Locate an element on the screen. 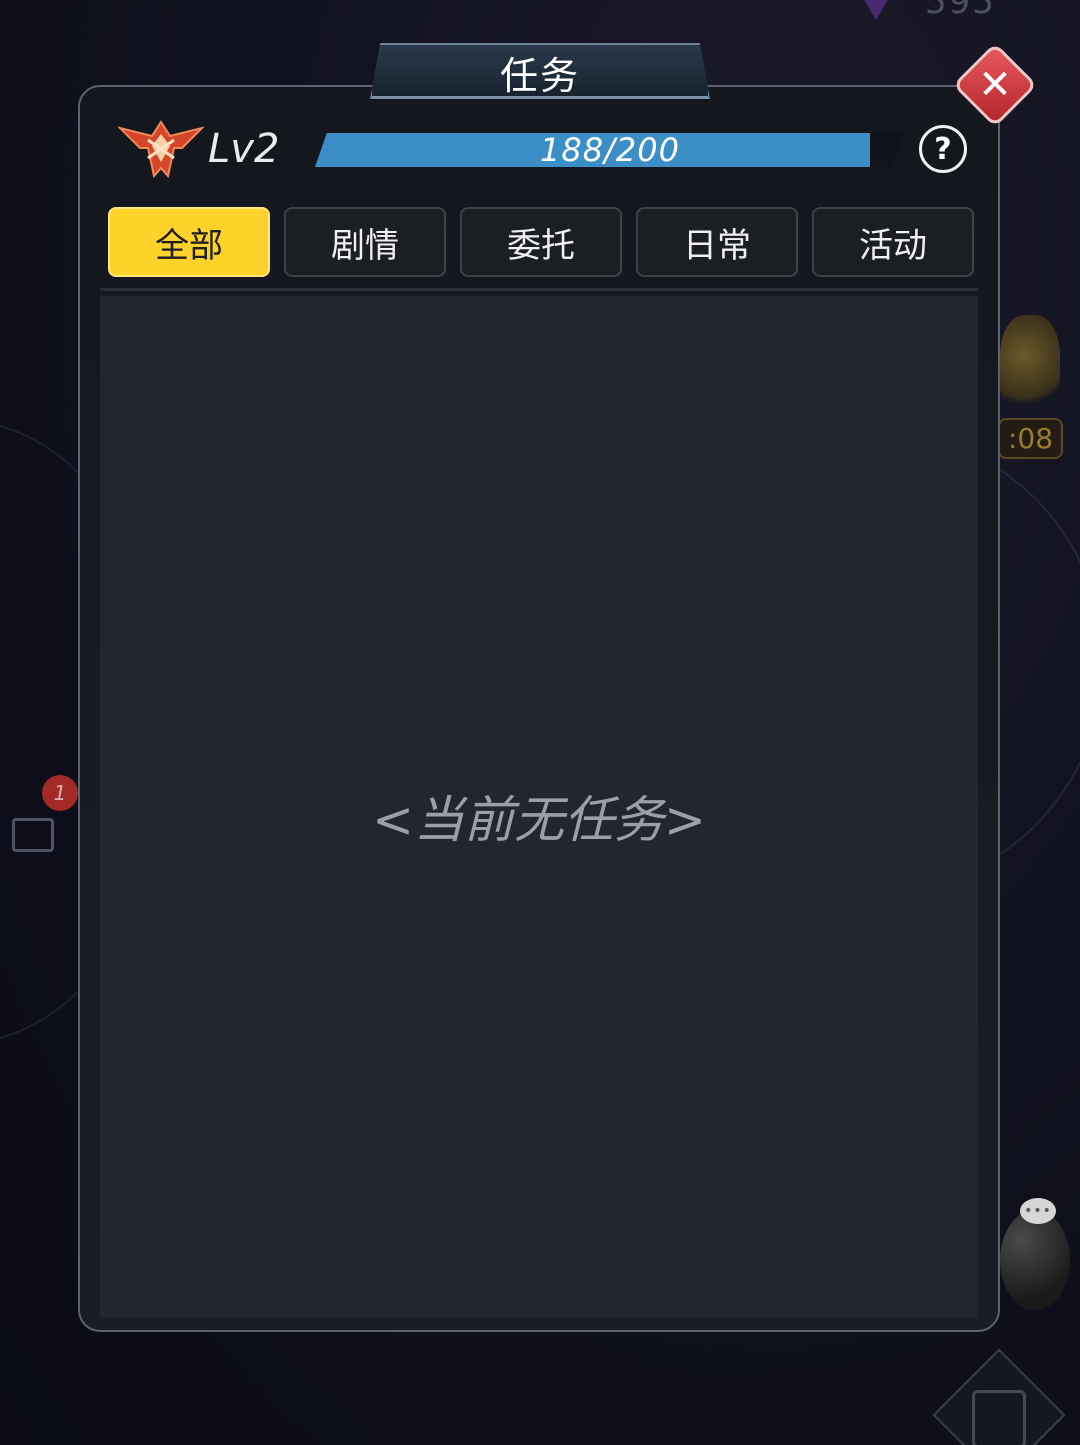 Image resolution: width=1080 pixels, height=1445 pixels. xp-progress-text: 188/200 is located at coordinates (610, 150).